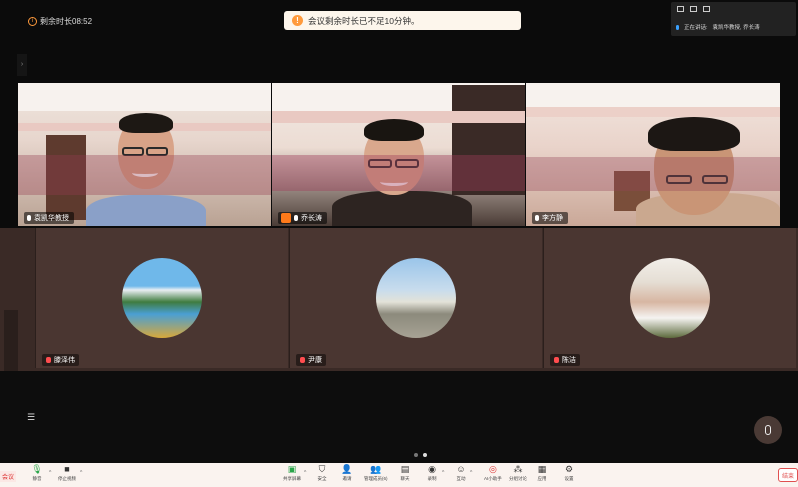 Image resolution: width=798 pixels, height=487 pixels. Describe the element at coordinates (8, 476) in the screenshot. I see `meeting-tag: 会议` at that location.